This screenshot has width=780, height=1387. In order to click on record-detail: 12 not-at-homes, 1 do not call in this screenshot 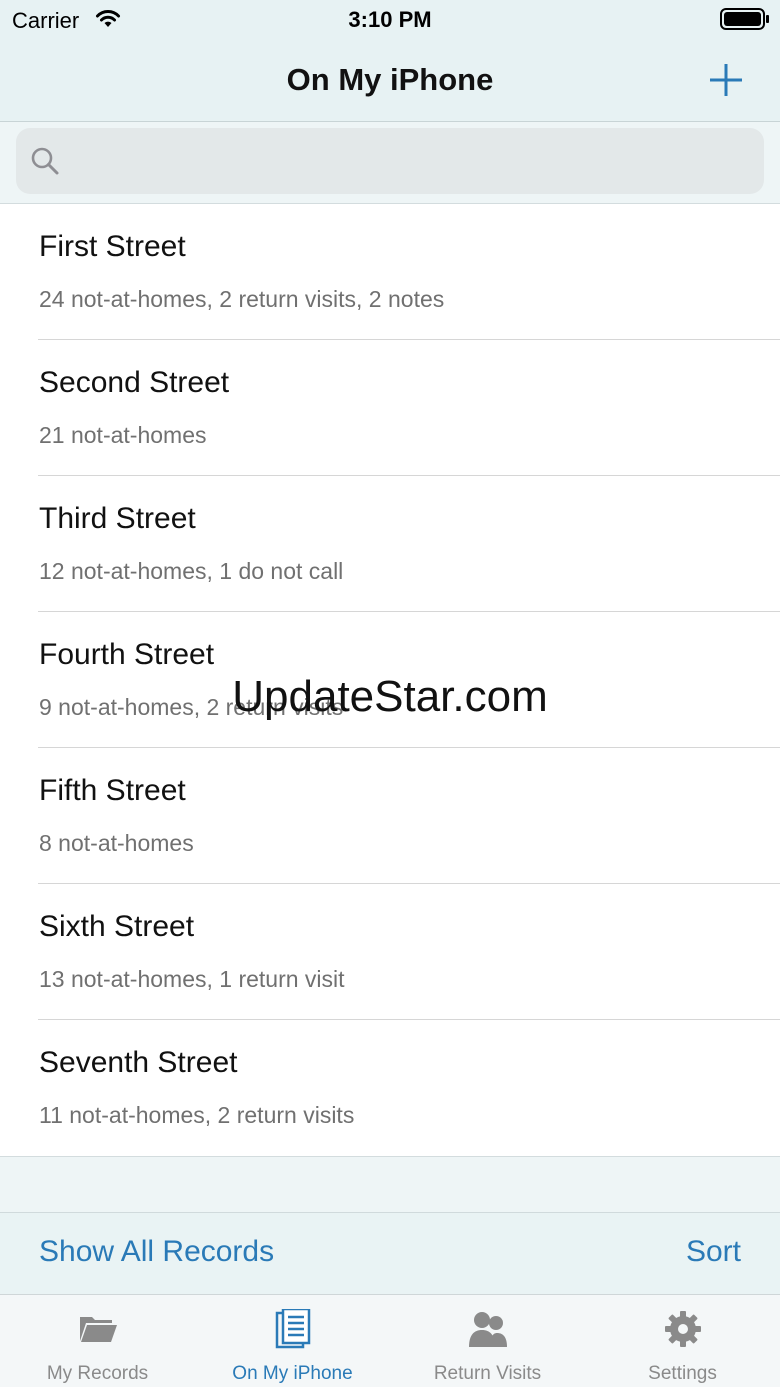, I will do `click(191, 571)`.